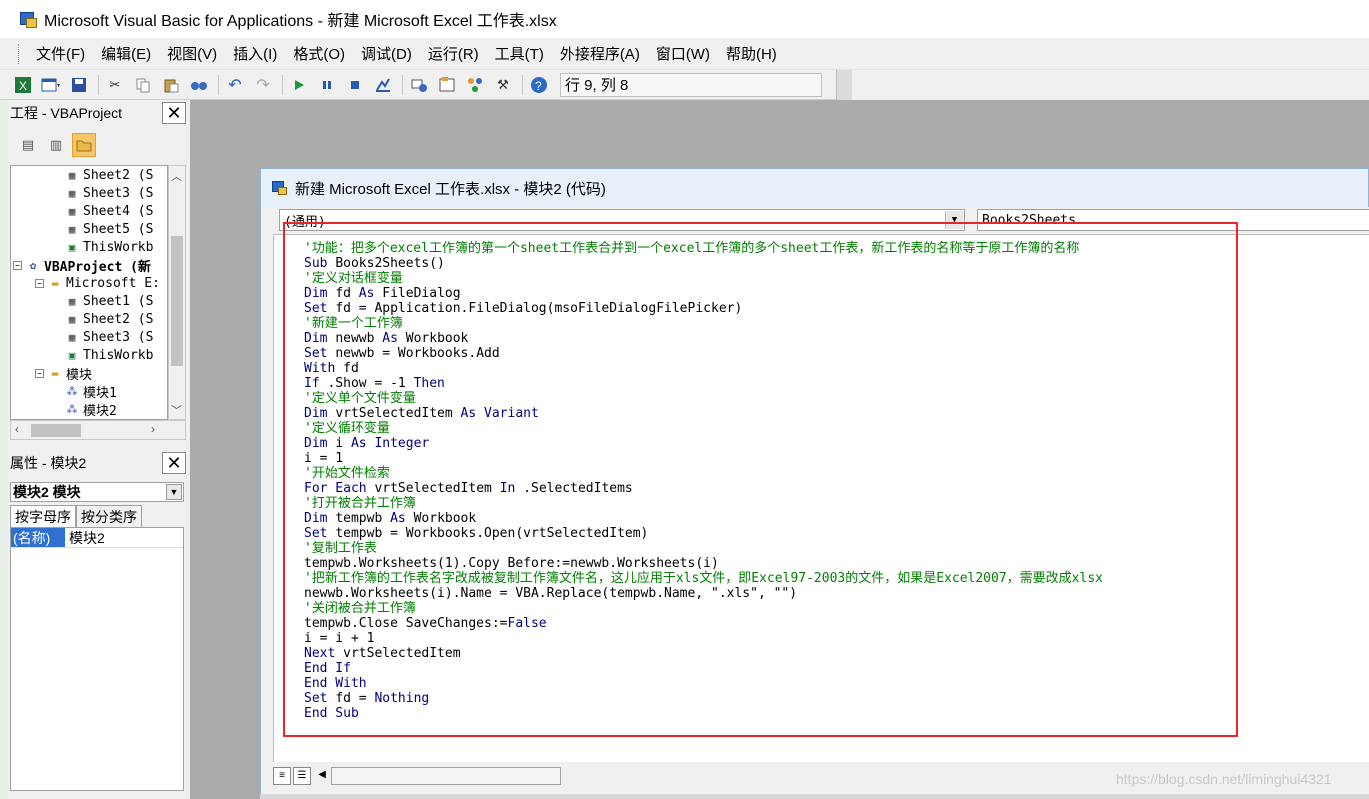 The image size is (1369, 799). Describe the element at coordinates (419, 85) in the screenshot. I see `project-explorer-icon` at that location.